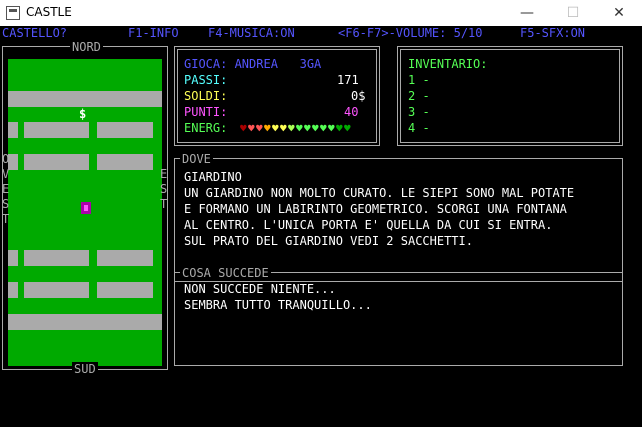 The height and width of the screenshot is (427, 642). I want to click on steps-value: 171, so click(348, 80).